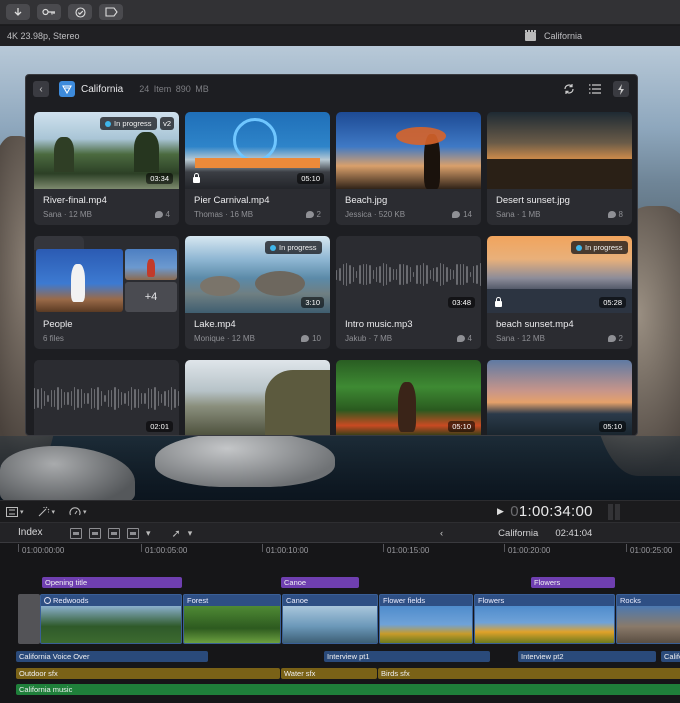  What do you see at coordinates (112, 582) in the screenshot?
I see `title-clip: Opening title` at bounding box center [112, 582].